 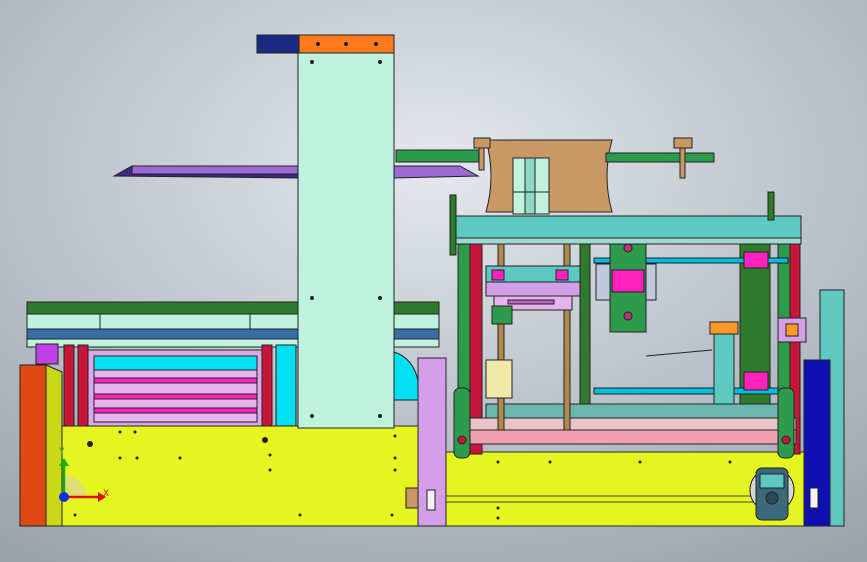 What do you see at coordinates (106, 494) in the screenshot?
I see `x-axis-label: X` at bounding box center [106, 494].